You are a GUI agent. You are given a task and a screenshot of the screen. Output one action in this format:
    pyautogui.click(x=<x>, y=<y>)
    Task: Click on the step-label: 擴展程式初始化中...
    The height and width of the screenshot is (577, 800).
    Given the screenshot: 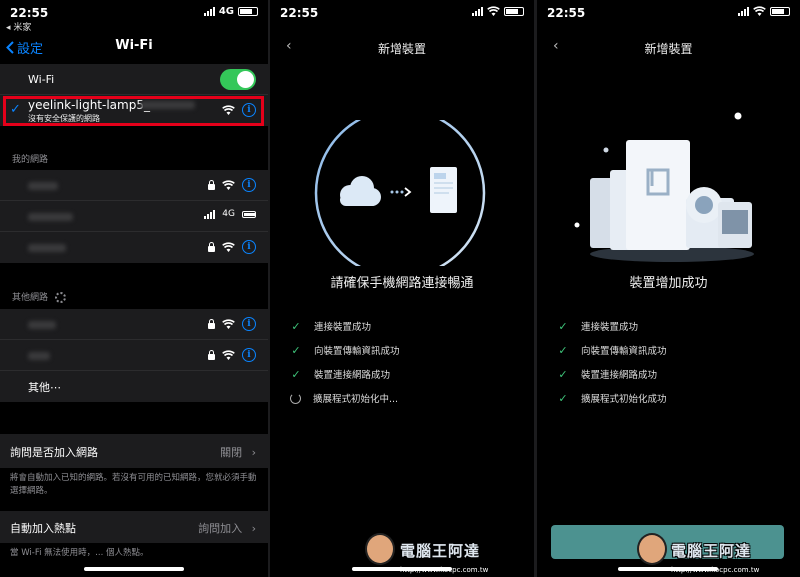 What is the action you would take?
    pyautogui.click(x=356, y=399)
    